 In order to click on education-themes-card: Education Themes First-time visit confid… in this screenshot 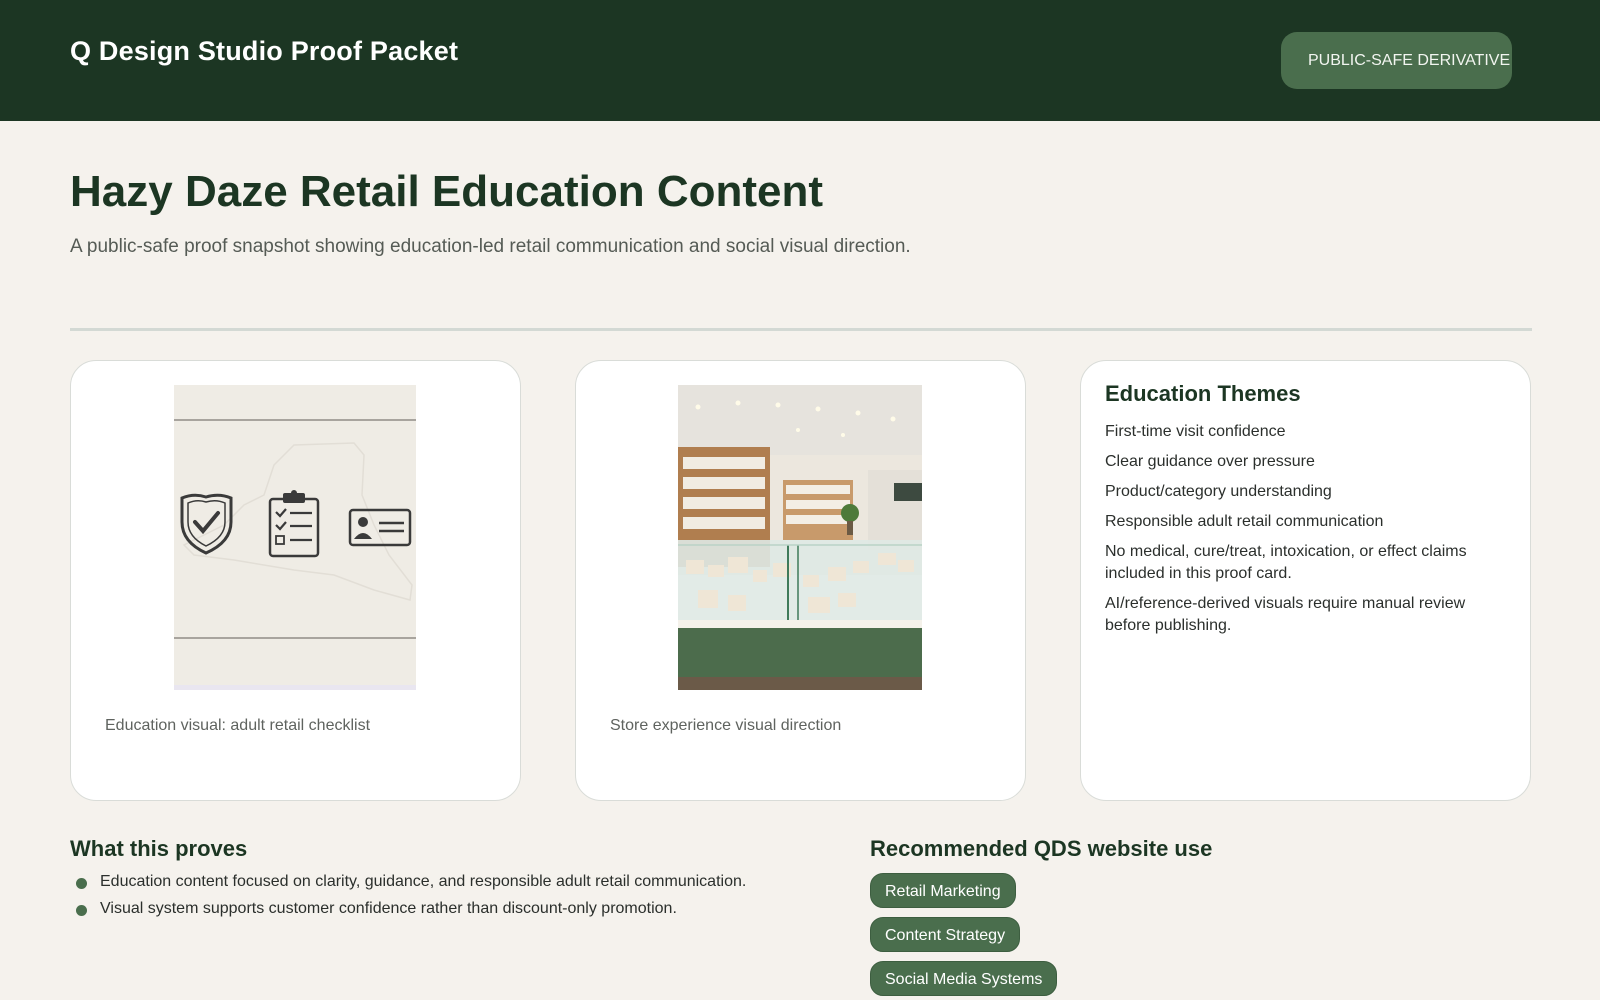, I will do `click(1305, 580)`.